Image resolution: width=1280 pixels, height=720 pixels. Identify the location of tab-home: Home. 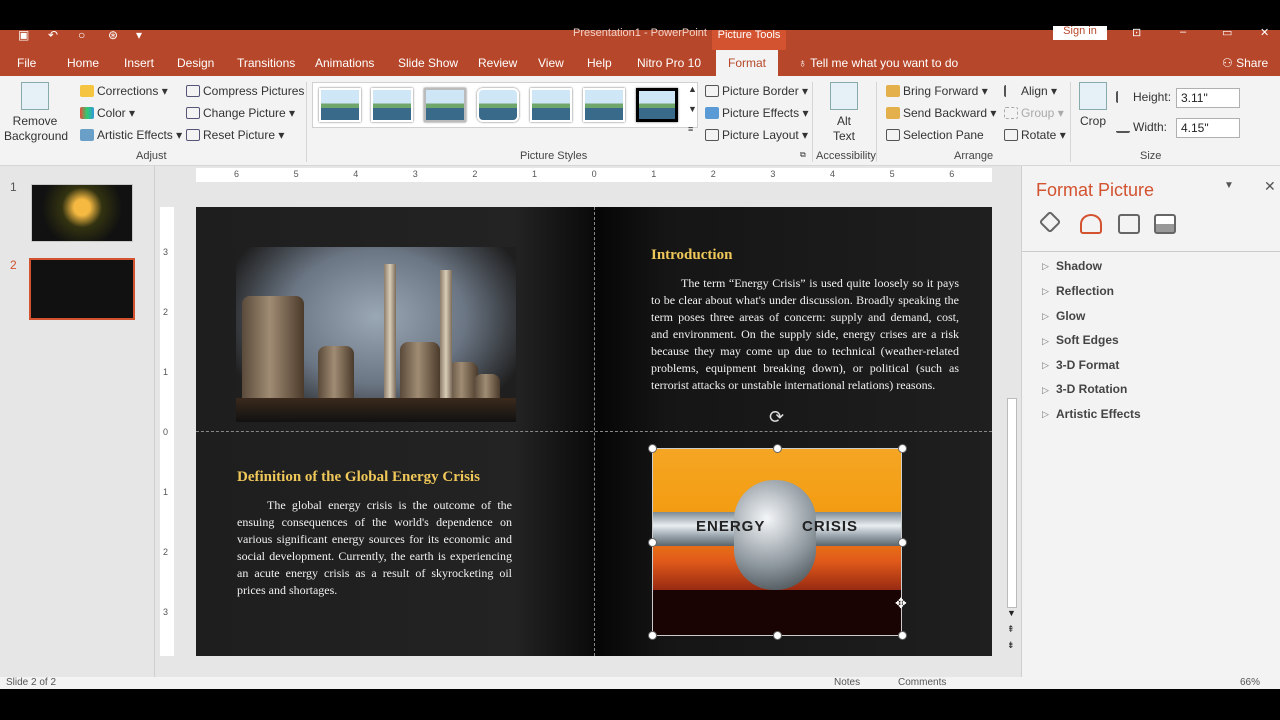
(83, 63).